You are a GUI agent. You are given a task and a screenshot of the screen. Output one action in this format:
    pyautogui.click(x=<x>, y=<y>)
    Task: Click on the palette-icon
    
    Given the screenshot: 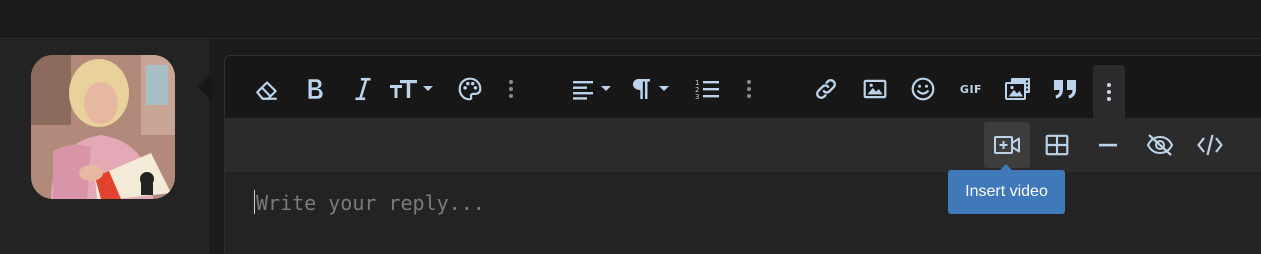 What is the action you would take?
    pyautogui.click(x=470, y=89)
    